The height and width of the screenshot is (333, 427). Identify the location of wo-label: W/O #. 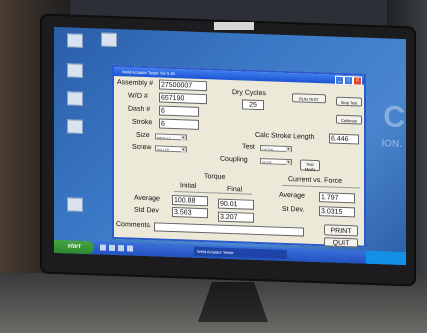
(138, 96).